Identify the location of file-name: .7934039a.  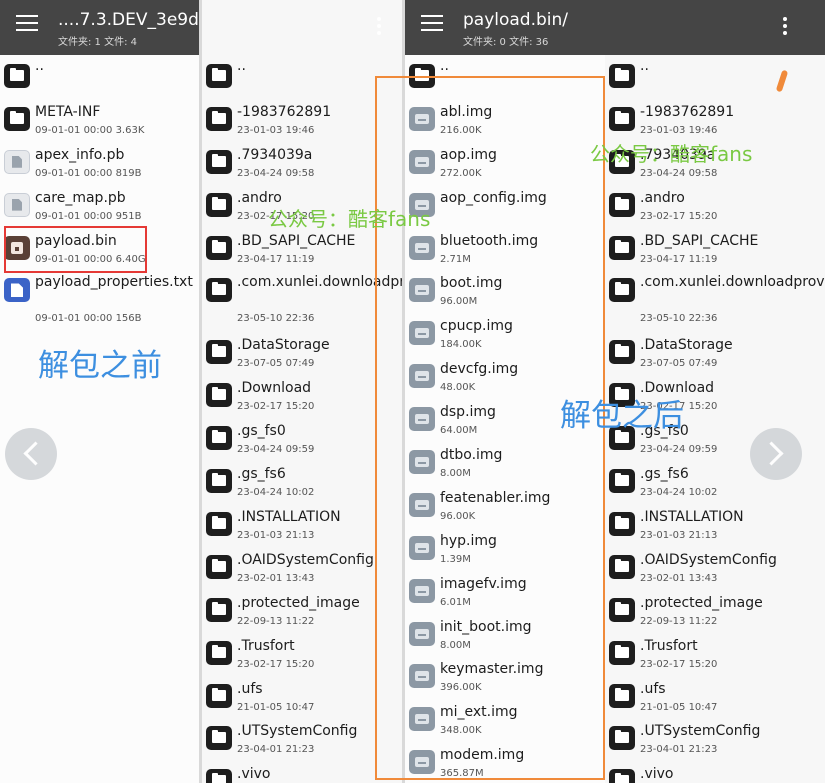
(275, 154).